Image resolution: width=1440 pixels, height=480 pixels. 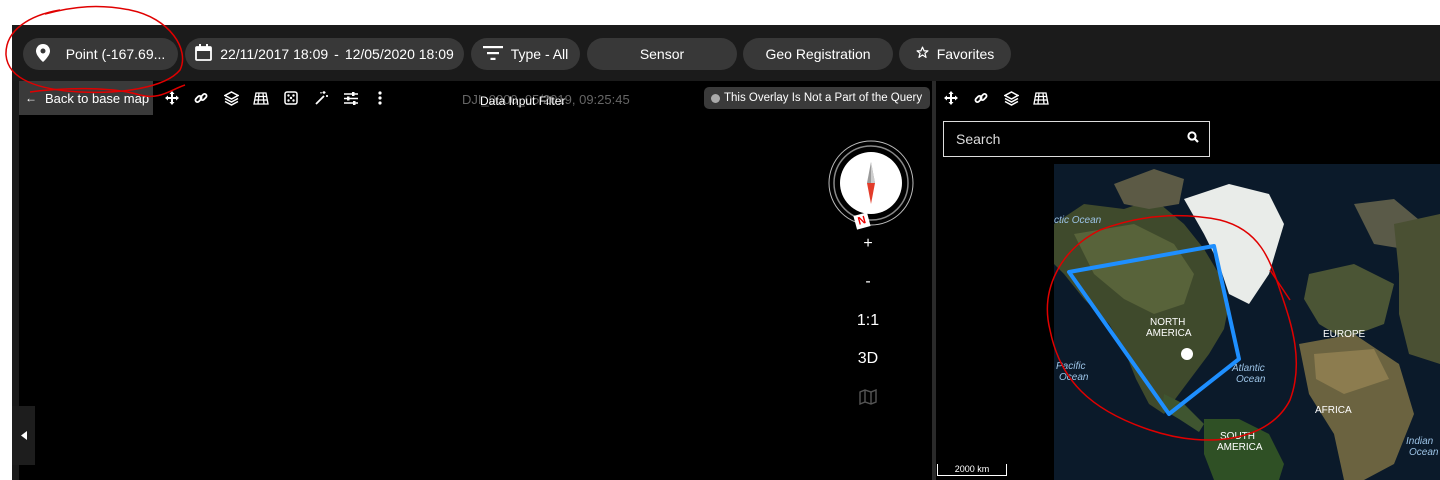 I want to click on magic-wand-icon, so click(x=321, y=98).